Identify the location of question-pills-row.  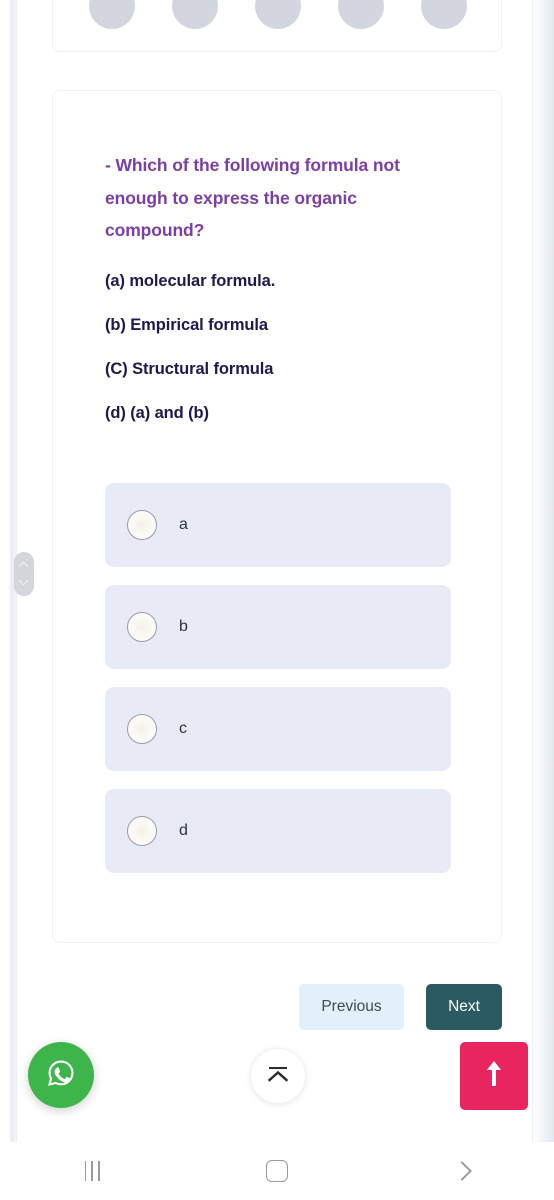
(278, 14).